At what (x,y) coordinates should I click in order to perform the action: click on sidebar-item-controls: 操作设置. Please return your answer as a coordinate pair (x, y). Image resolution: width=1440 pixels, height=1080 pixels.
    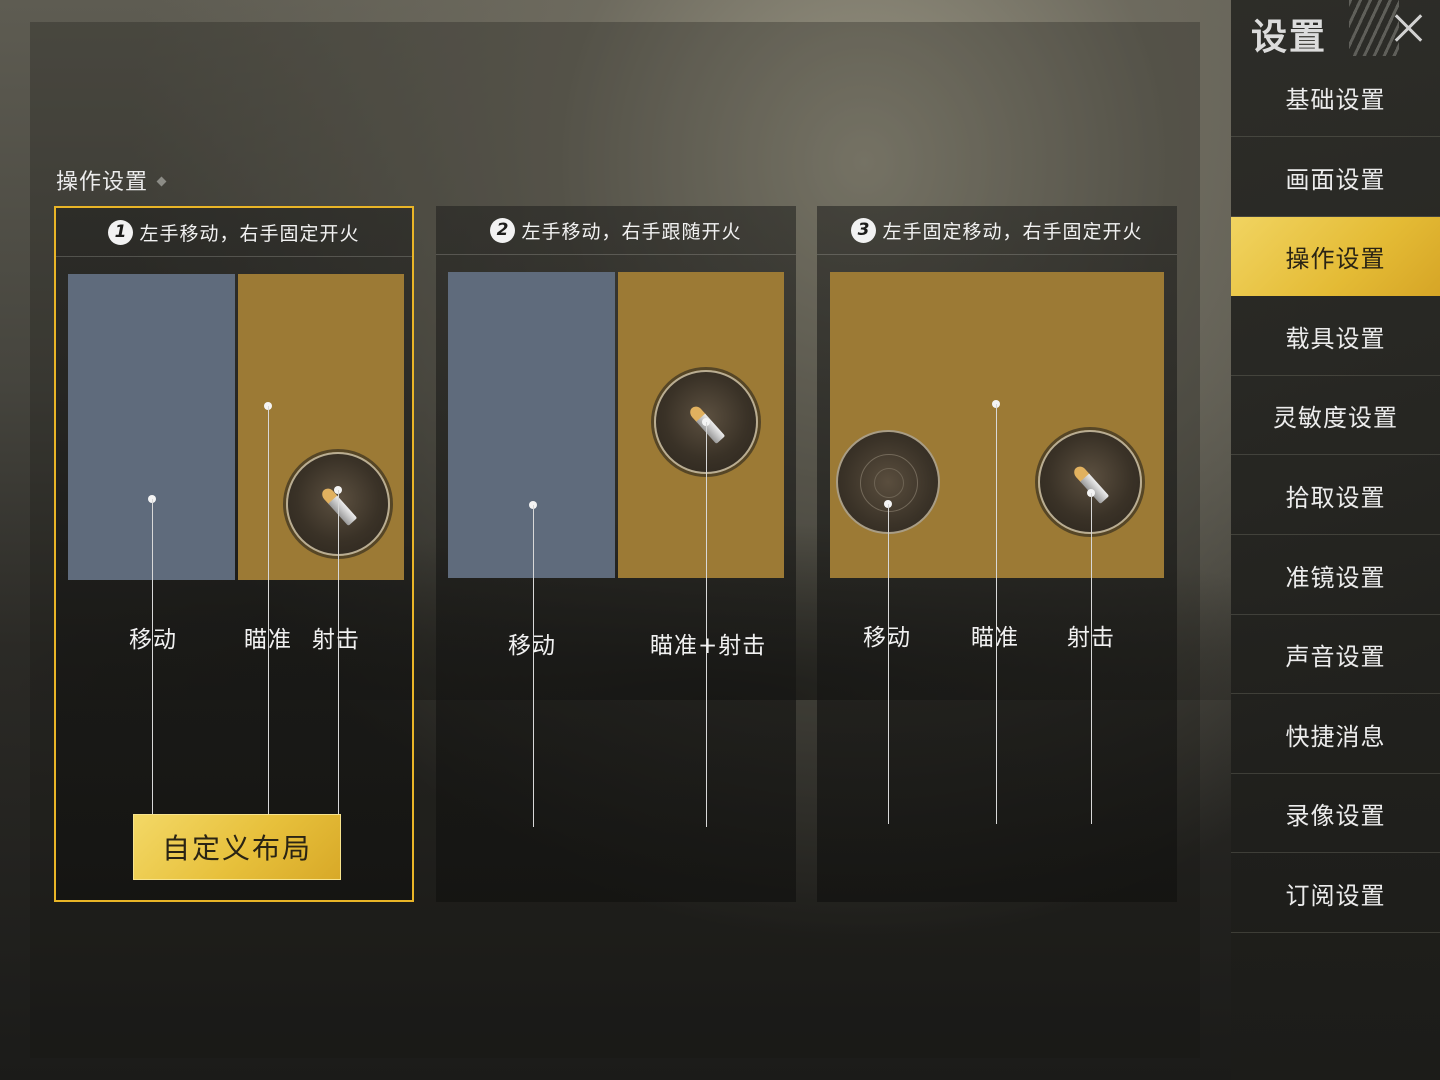
    Looking at the image, I should click on (1335, 256).